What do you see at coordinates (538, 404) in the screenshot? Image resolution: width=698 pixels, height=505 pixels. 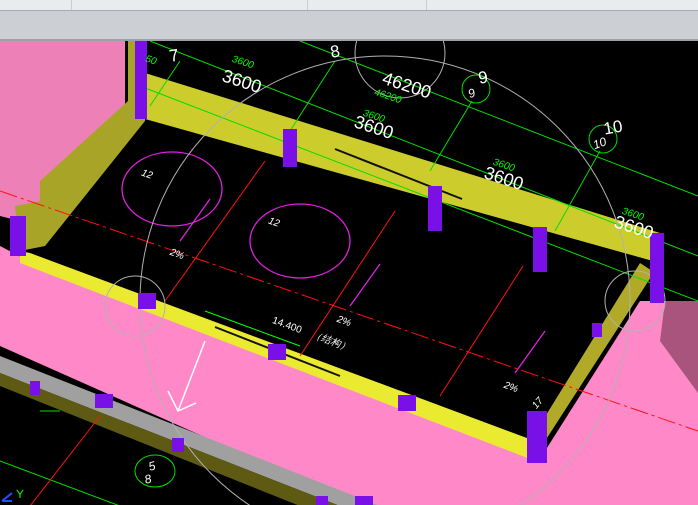 I see `annotation-text: 17` at bounding box center [538, 404].